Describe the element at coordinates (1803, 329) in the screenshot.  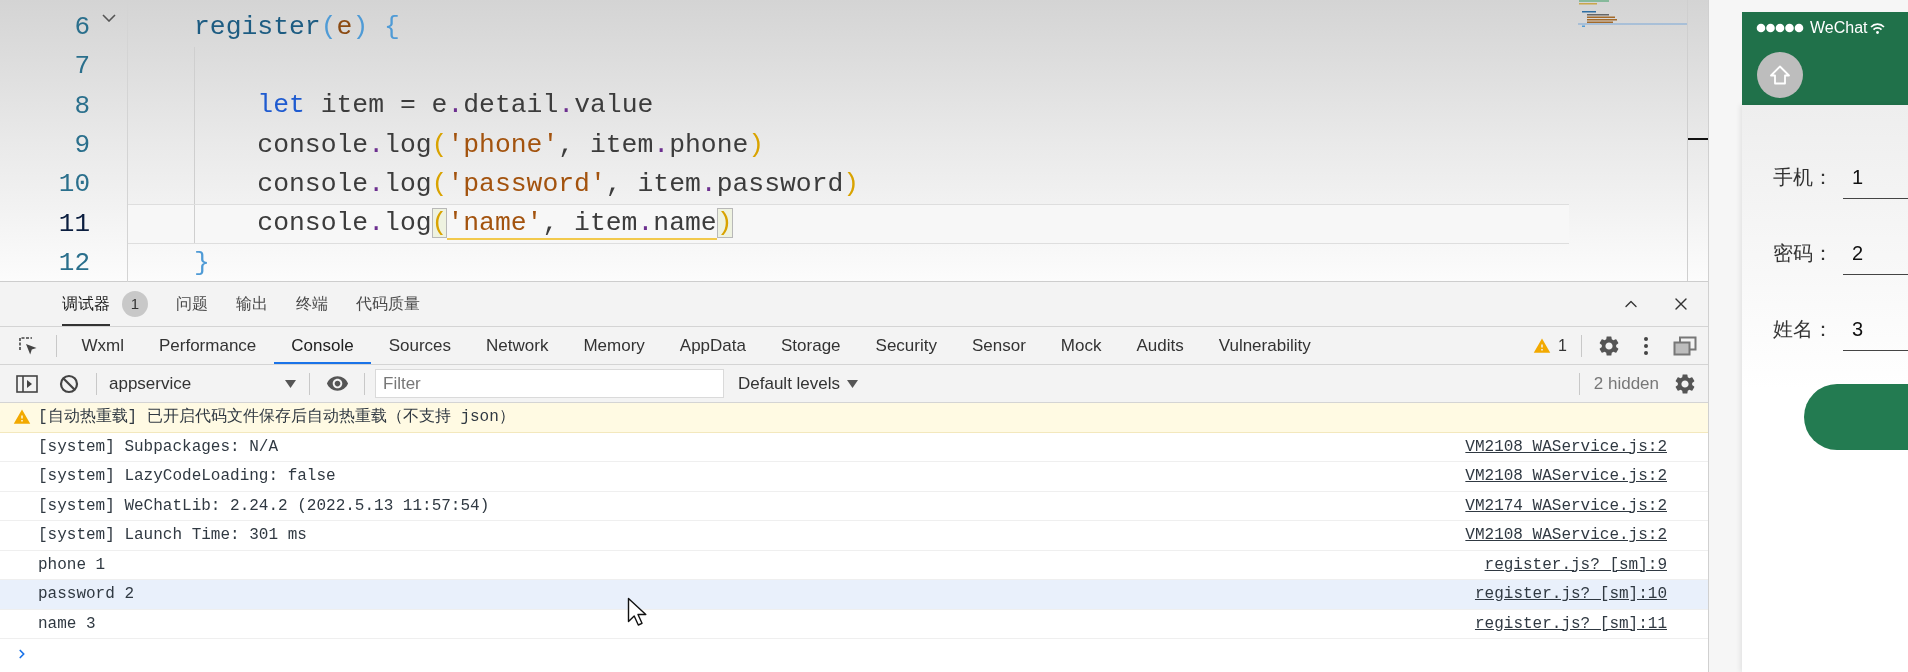
I see `field-label: 姓名：` at that location.